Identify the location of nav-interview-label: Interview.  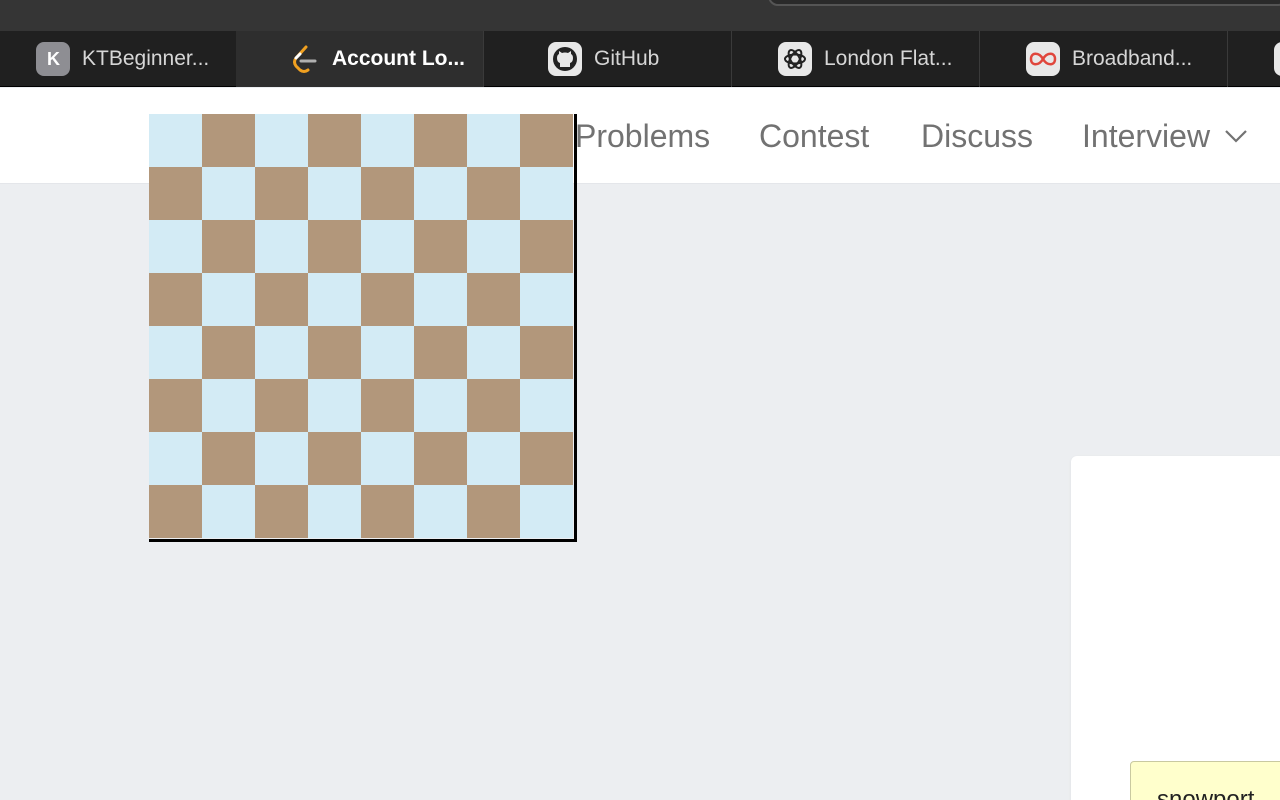
(1146, 135).